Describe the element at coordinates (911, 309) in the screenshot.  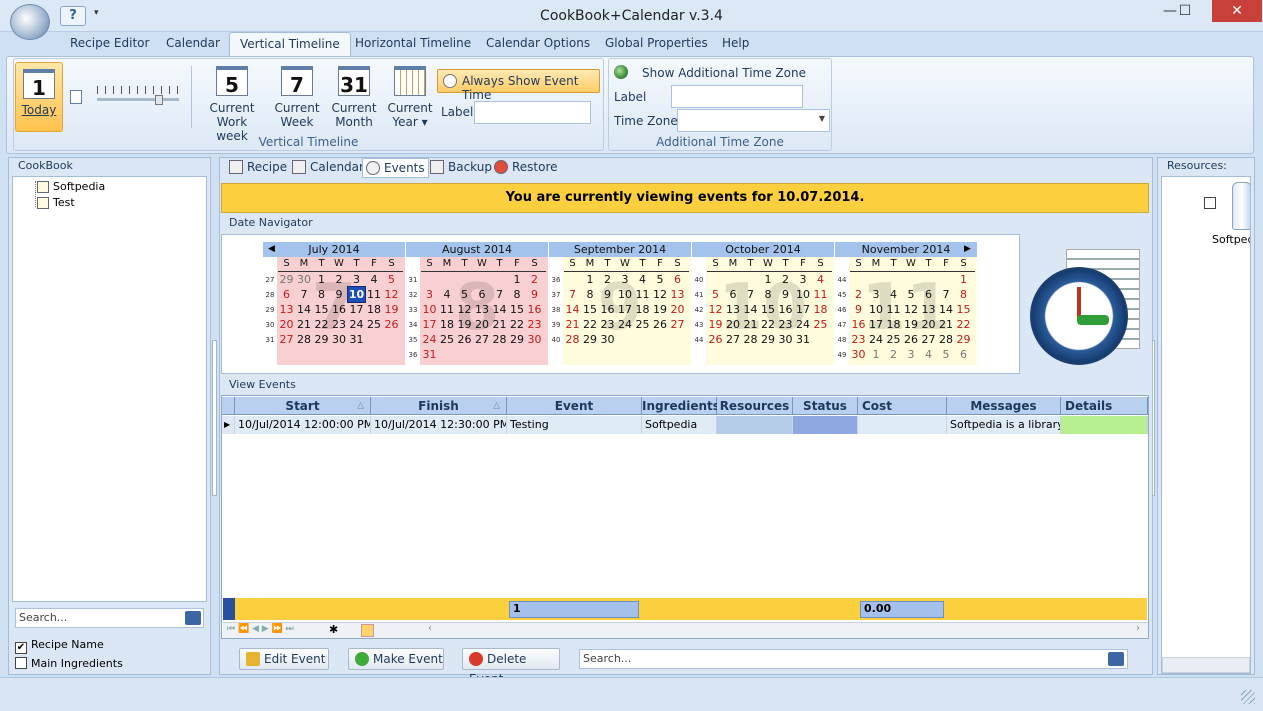
I see `calendar-day: 12` at that location.